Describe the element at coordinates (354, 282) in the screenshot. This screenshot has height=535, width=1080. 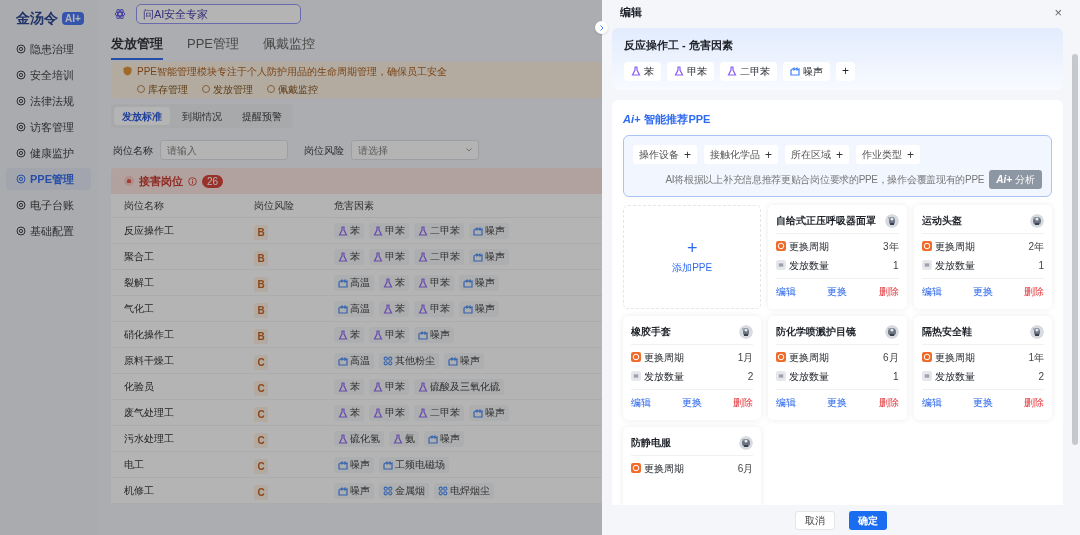
I see `hazard-tag: 高温` at that location.